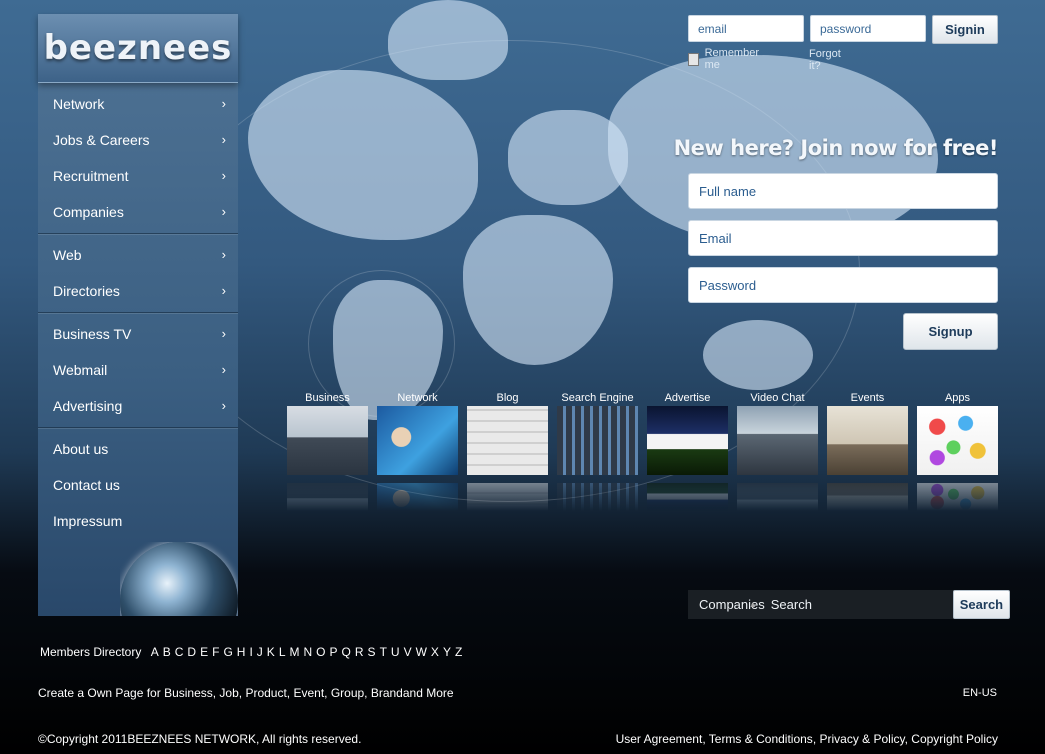  What do you see at coordinates (90, 652) in the screenshot?
I see `members-directory-link: Members Directory` at bounding box center [90, 652].